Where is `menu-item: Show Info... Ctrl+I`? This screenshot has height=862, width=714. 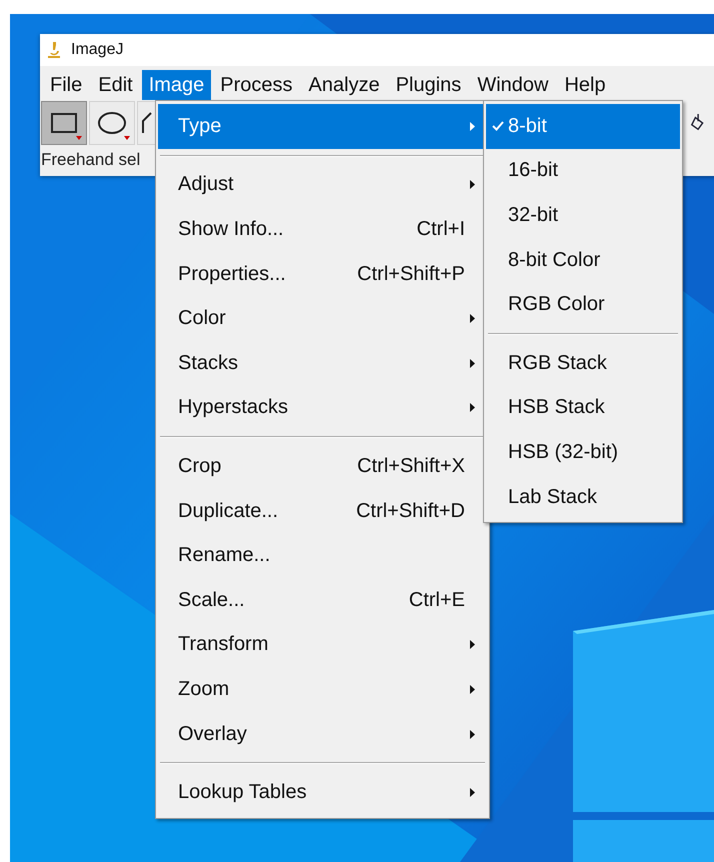
menu-item: Show Info... Ctrl+I is located at coordinates (322, 229).